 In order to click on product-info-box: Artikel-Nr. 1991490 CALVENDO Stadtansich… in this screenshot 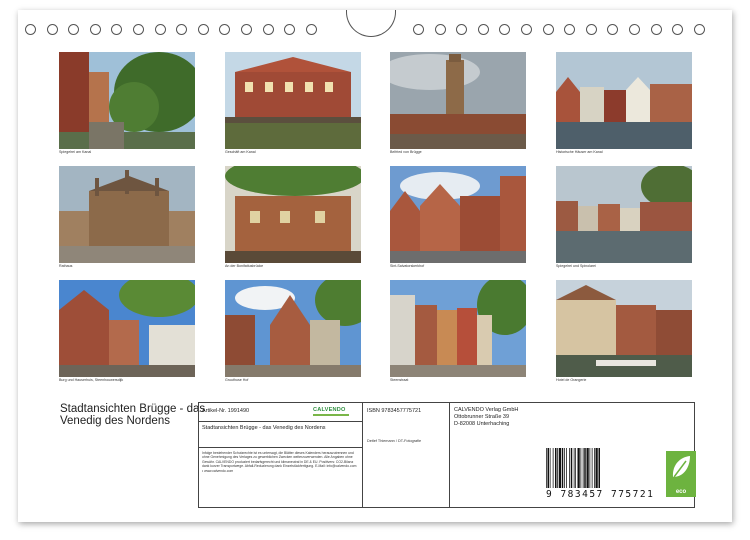, I will do `click(447, 455)`.